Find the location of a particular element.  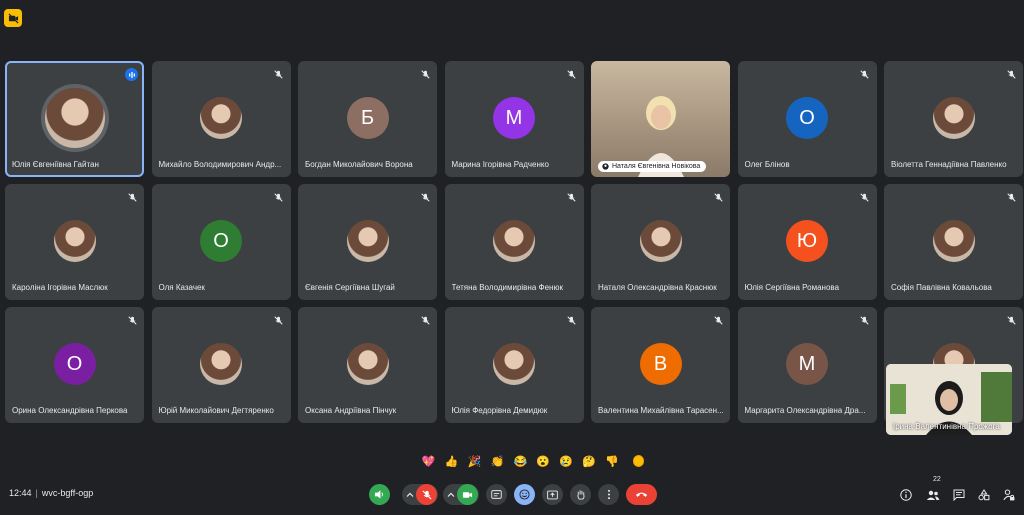

self-view-tile: Ірина Валентинівна Прожога is located at coordinates (949, 399).